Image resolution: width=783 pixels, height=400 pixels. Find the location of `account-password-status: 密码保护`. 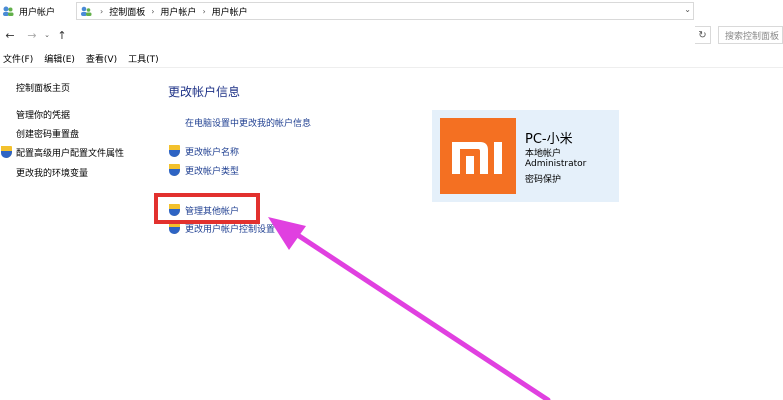

account-password-status: 密码保护 is located at coordinates (543, 180).